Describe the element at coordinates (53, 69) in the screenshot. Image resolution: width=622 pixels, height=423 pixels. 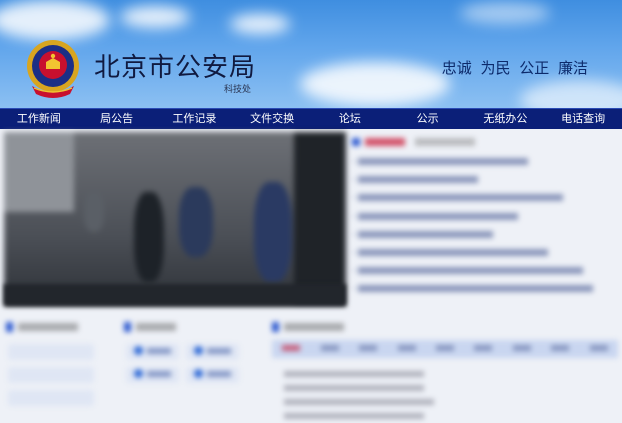
I see `police-emblem-icon` at that location.